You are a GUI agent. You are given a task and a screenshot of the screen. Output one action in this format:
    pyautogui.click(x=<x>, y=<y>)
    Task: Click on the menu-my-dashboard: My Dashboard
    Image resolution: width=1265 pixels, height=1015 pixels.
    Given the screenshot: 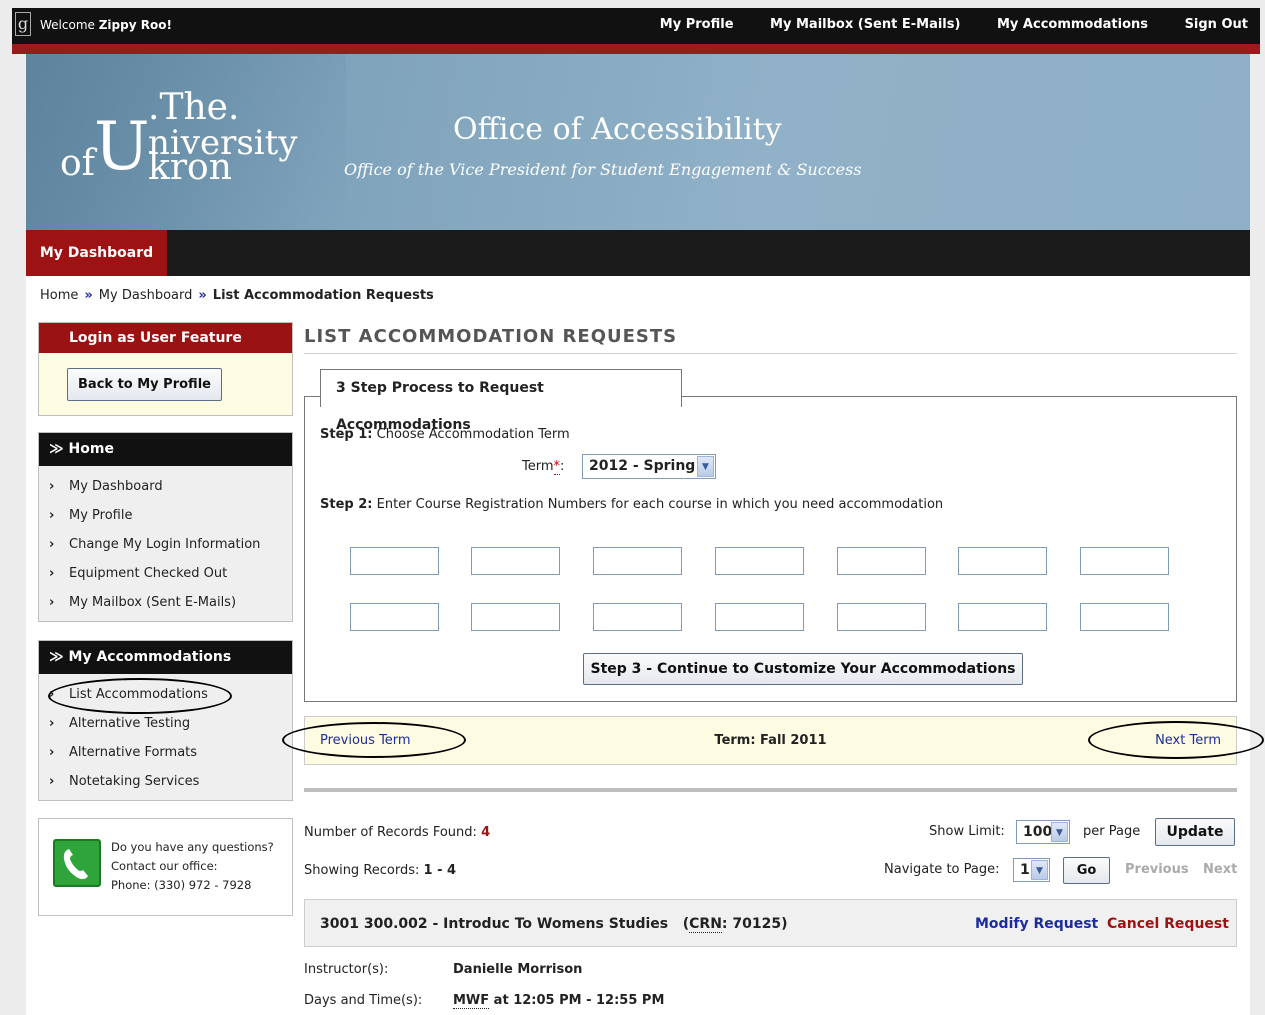 What is the action you would take?
    pyautogui.click(x=96, y=253)
    